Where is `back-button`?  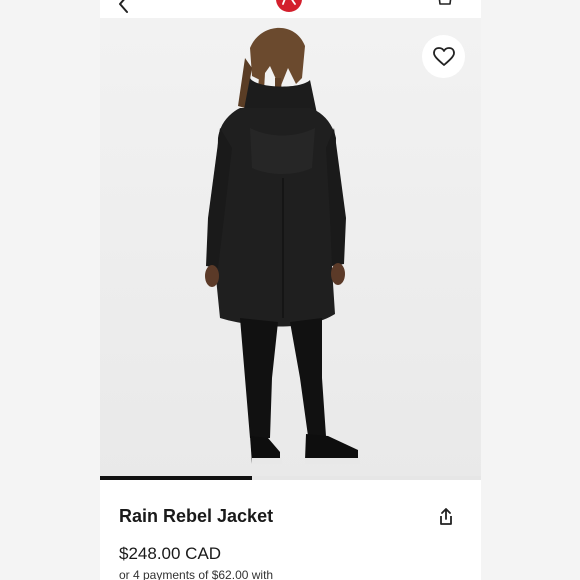 back-button is located at coordinates (124, 7).